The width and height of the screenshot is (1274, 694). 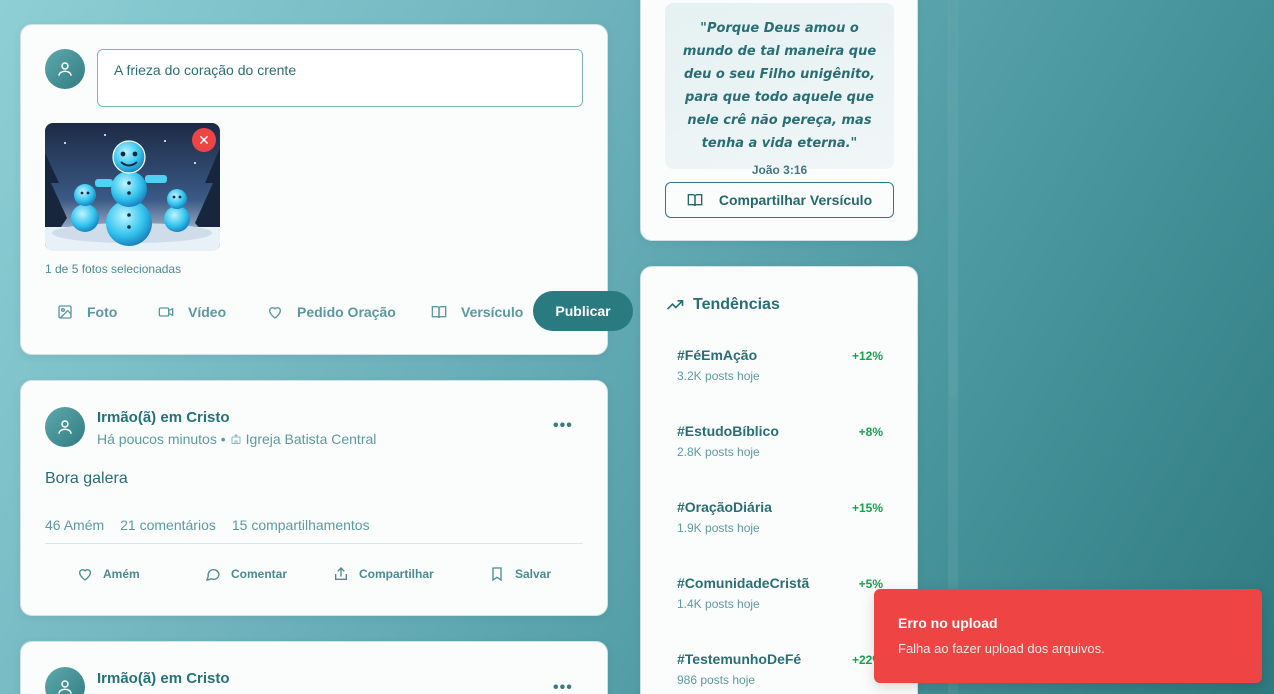 I want to click on comment-button-label: Comentar, so click(x=259, y=574).